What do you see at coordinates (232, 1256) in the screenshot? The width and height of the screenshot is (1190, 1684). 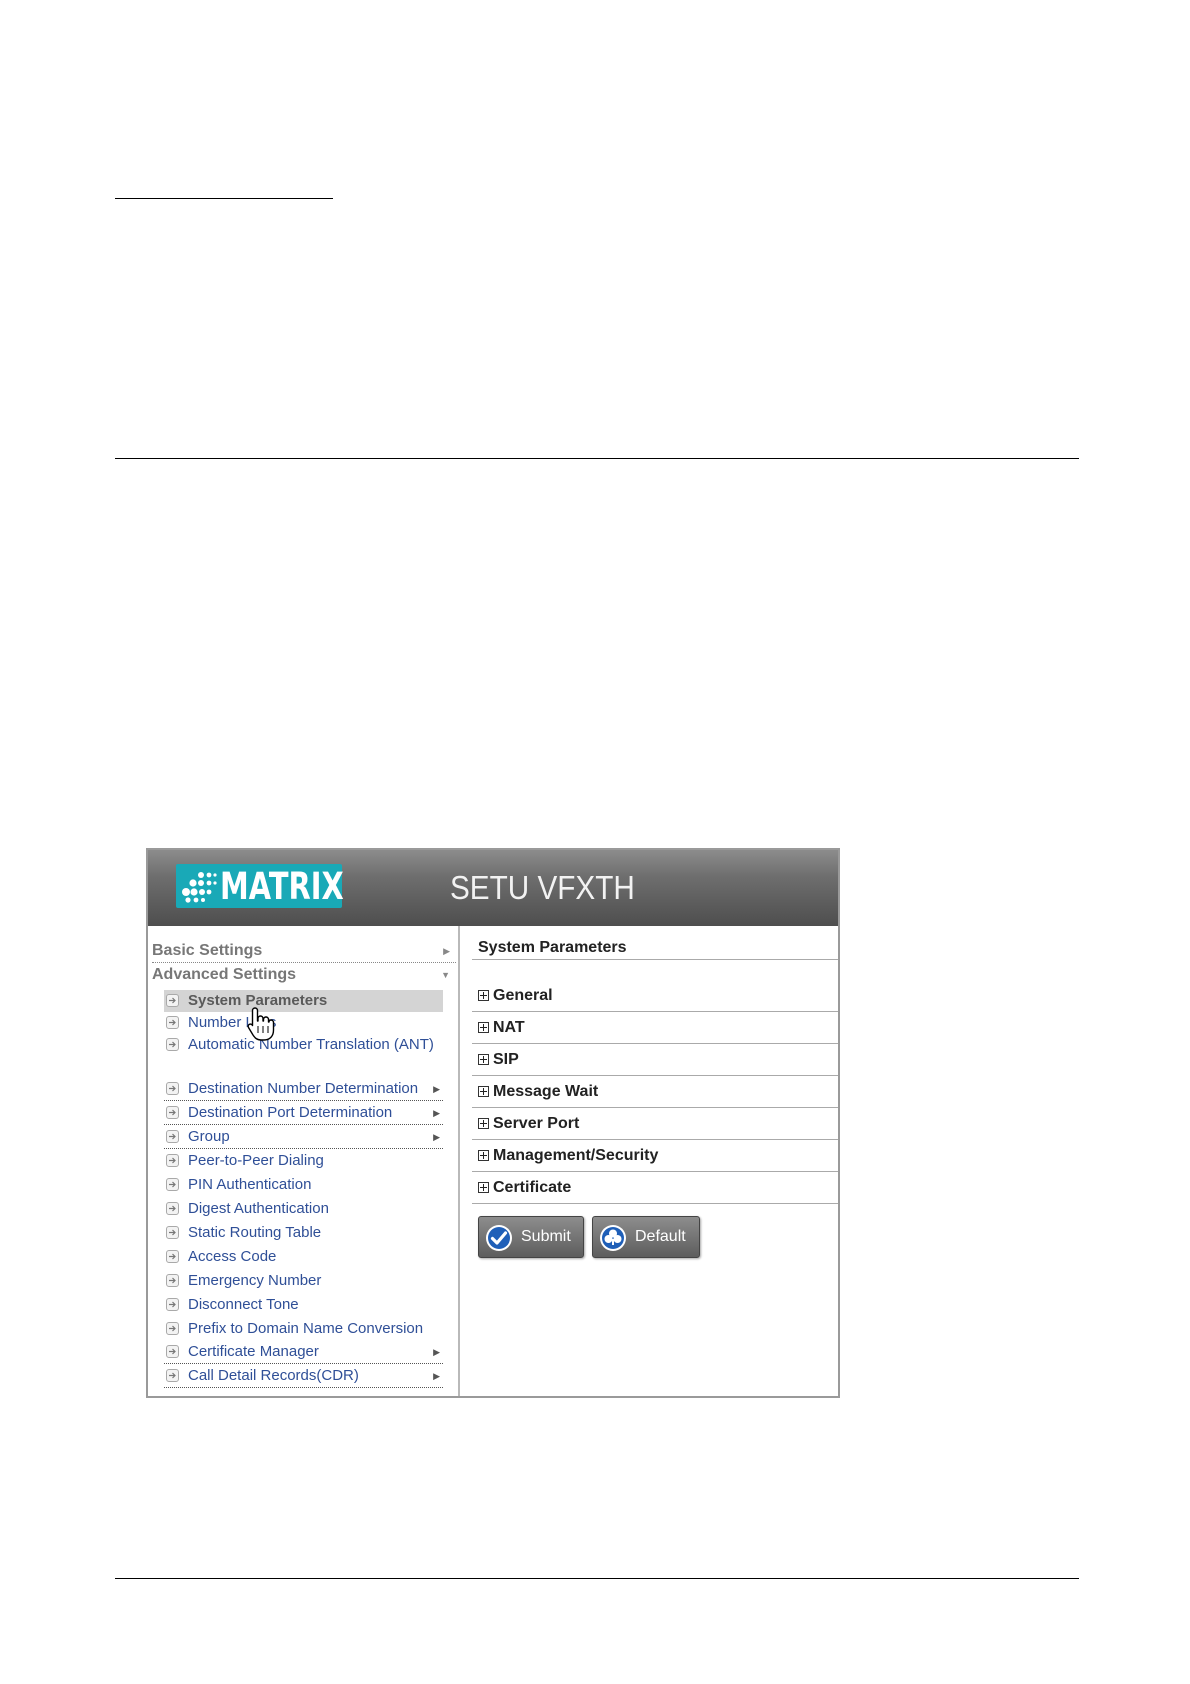 I see `sidebar-item-label: Access Code` at bounding box center [232, 1256].